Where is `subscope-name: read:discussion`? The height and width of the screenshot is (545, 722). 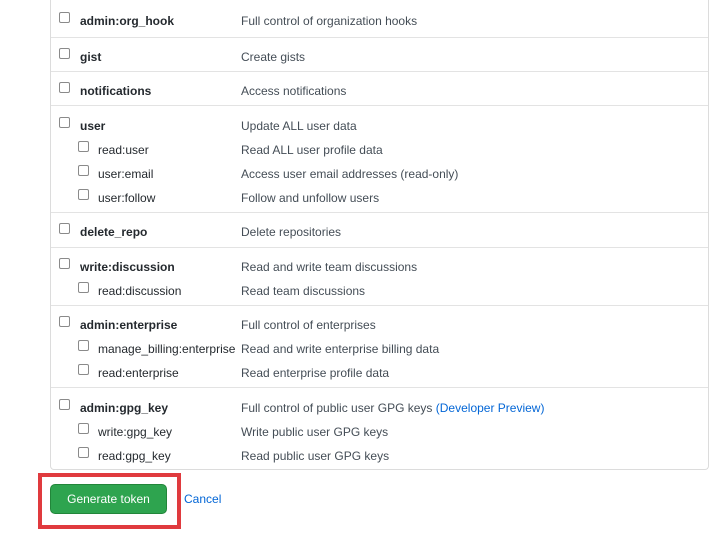
subscope-name: read:discussion is located at coordinates (140, 291).